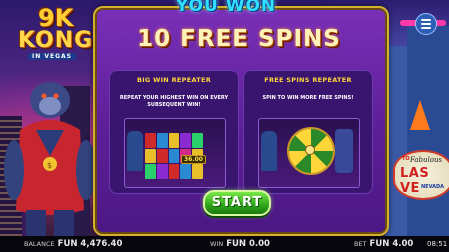 The image size is (449, 252). I want to click on balance-display: BALANCE FUN 4,476.40, so click(73, 244).